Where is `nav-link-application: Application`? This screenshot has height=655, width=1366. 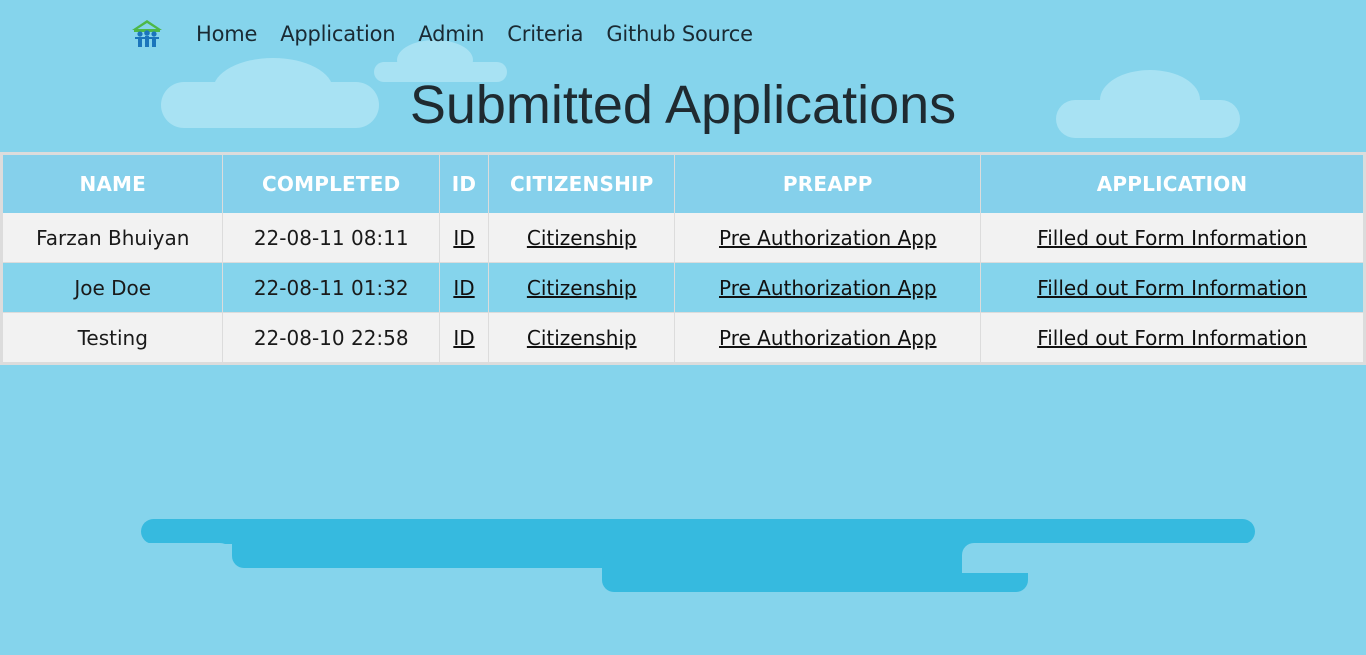 nav-link-application: Application is located at coordinates (337, 34).